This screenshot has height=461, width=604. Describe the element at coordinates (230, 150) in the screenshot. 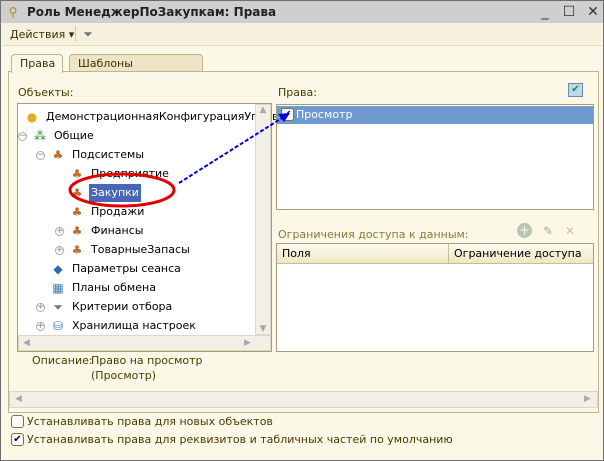

I see `annotation-arrow` at that location.